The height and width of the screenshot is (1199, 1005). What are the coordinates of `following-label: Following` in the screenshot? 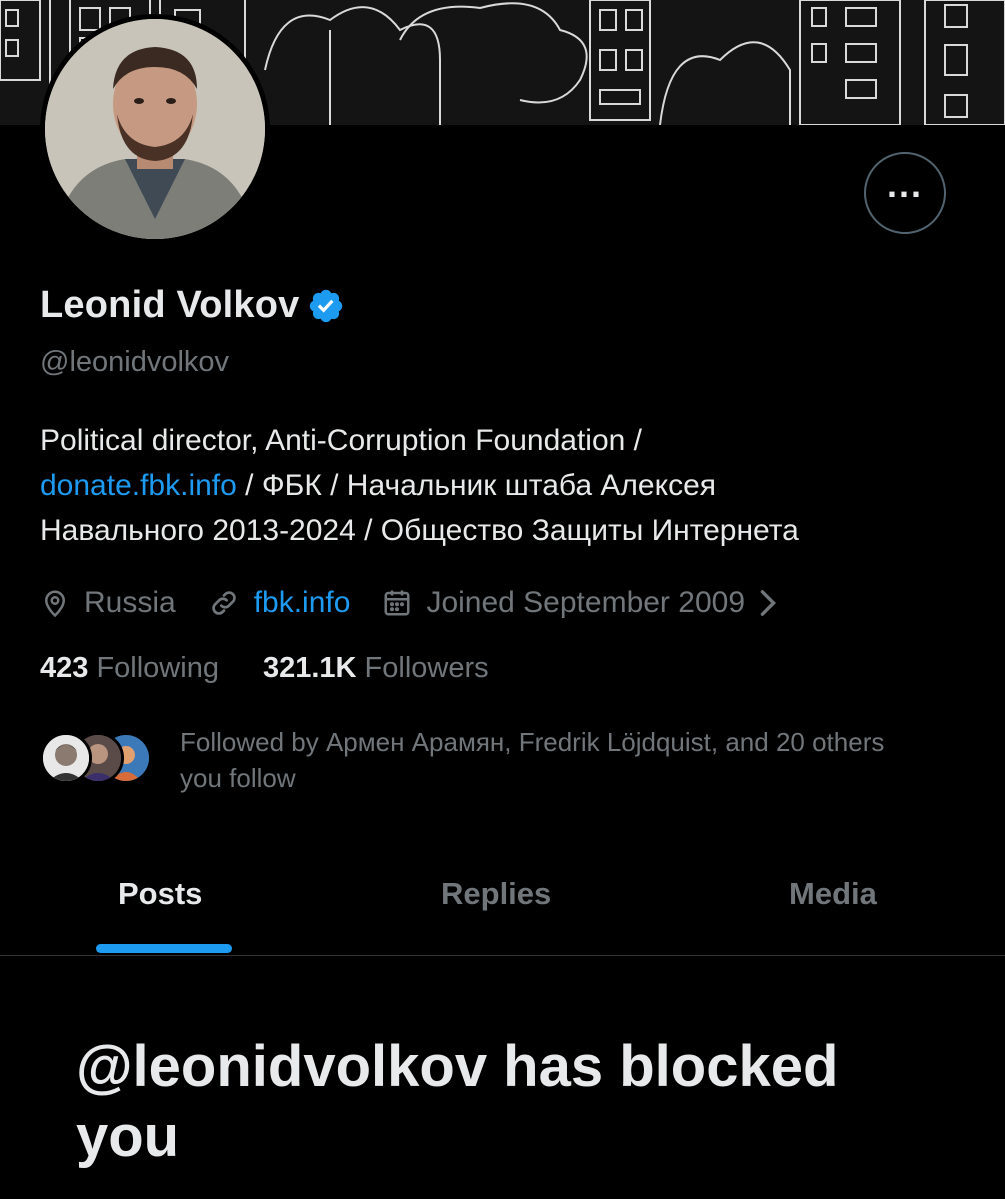 It's located at (157, 668).